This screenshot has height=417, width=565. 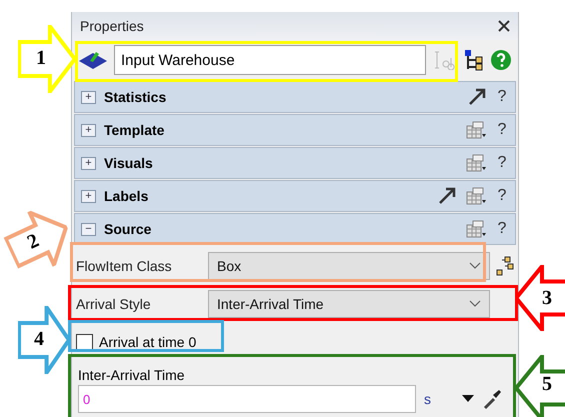 I want to click on callout-number: 5, so click(x=547, y=384).